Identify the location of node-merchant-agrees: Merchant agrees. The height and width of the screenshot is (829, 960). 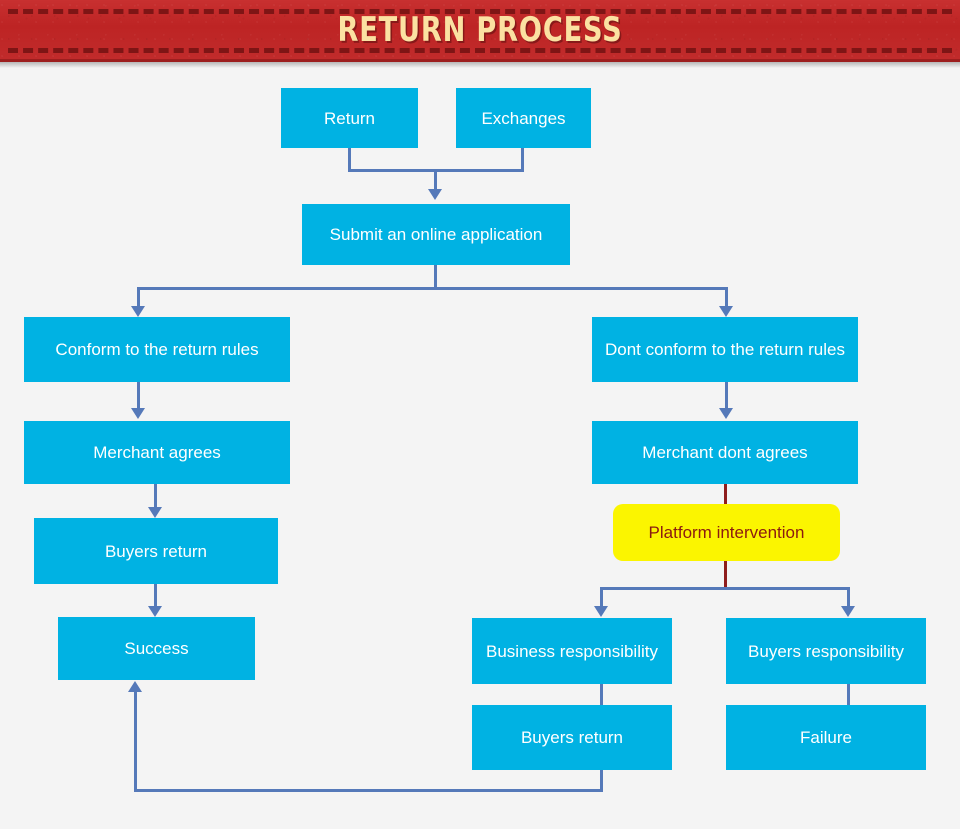
(157, 452).